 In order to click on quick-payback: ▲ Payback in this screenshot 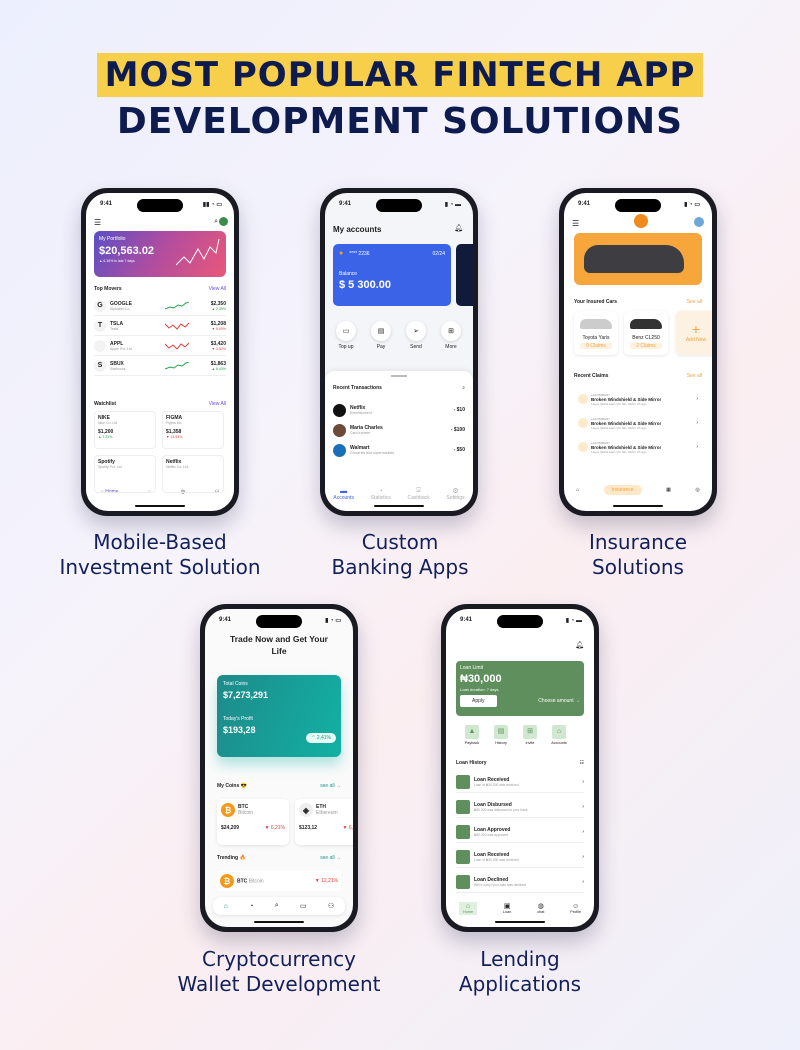, I will do `click(472, 735)`.